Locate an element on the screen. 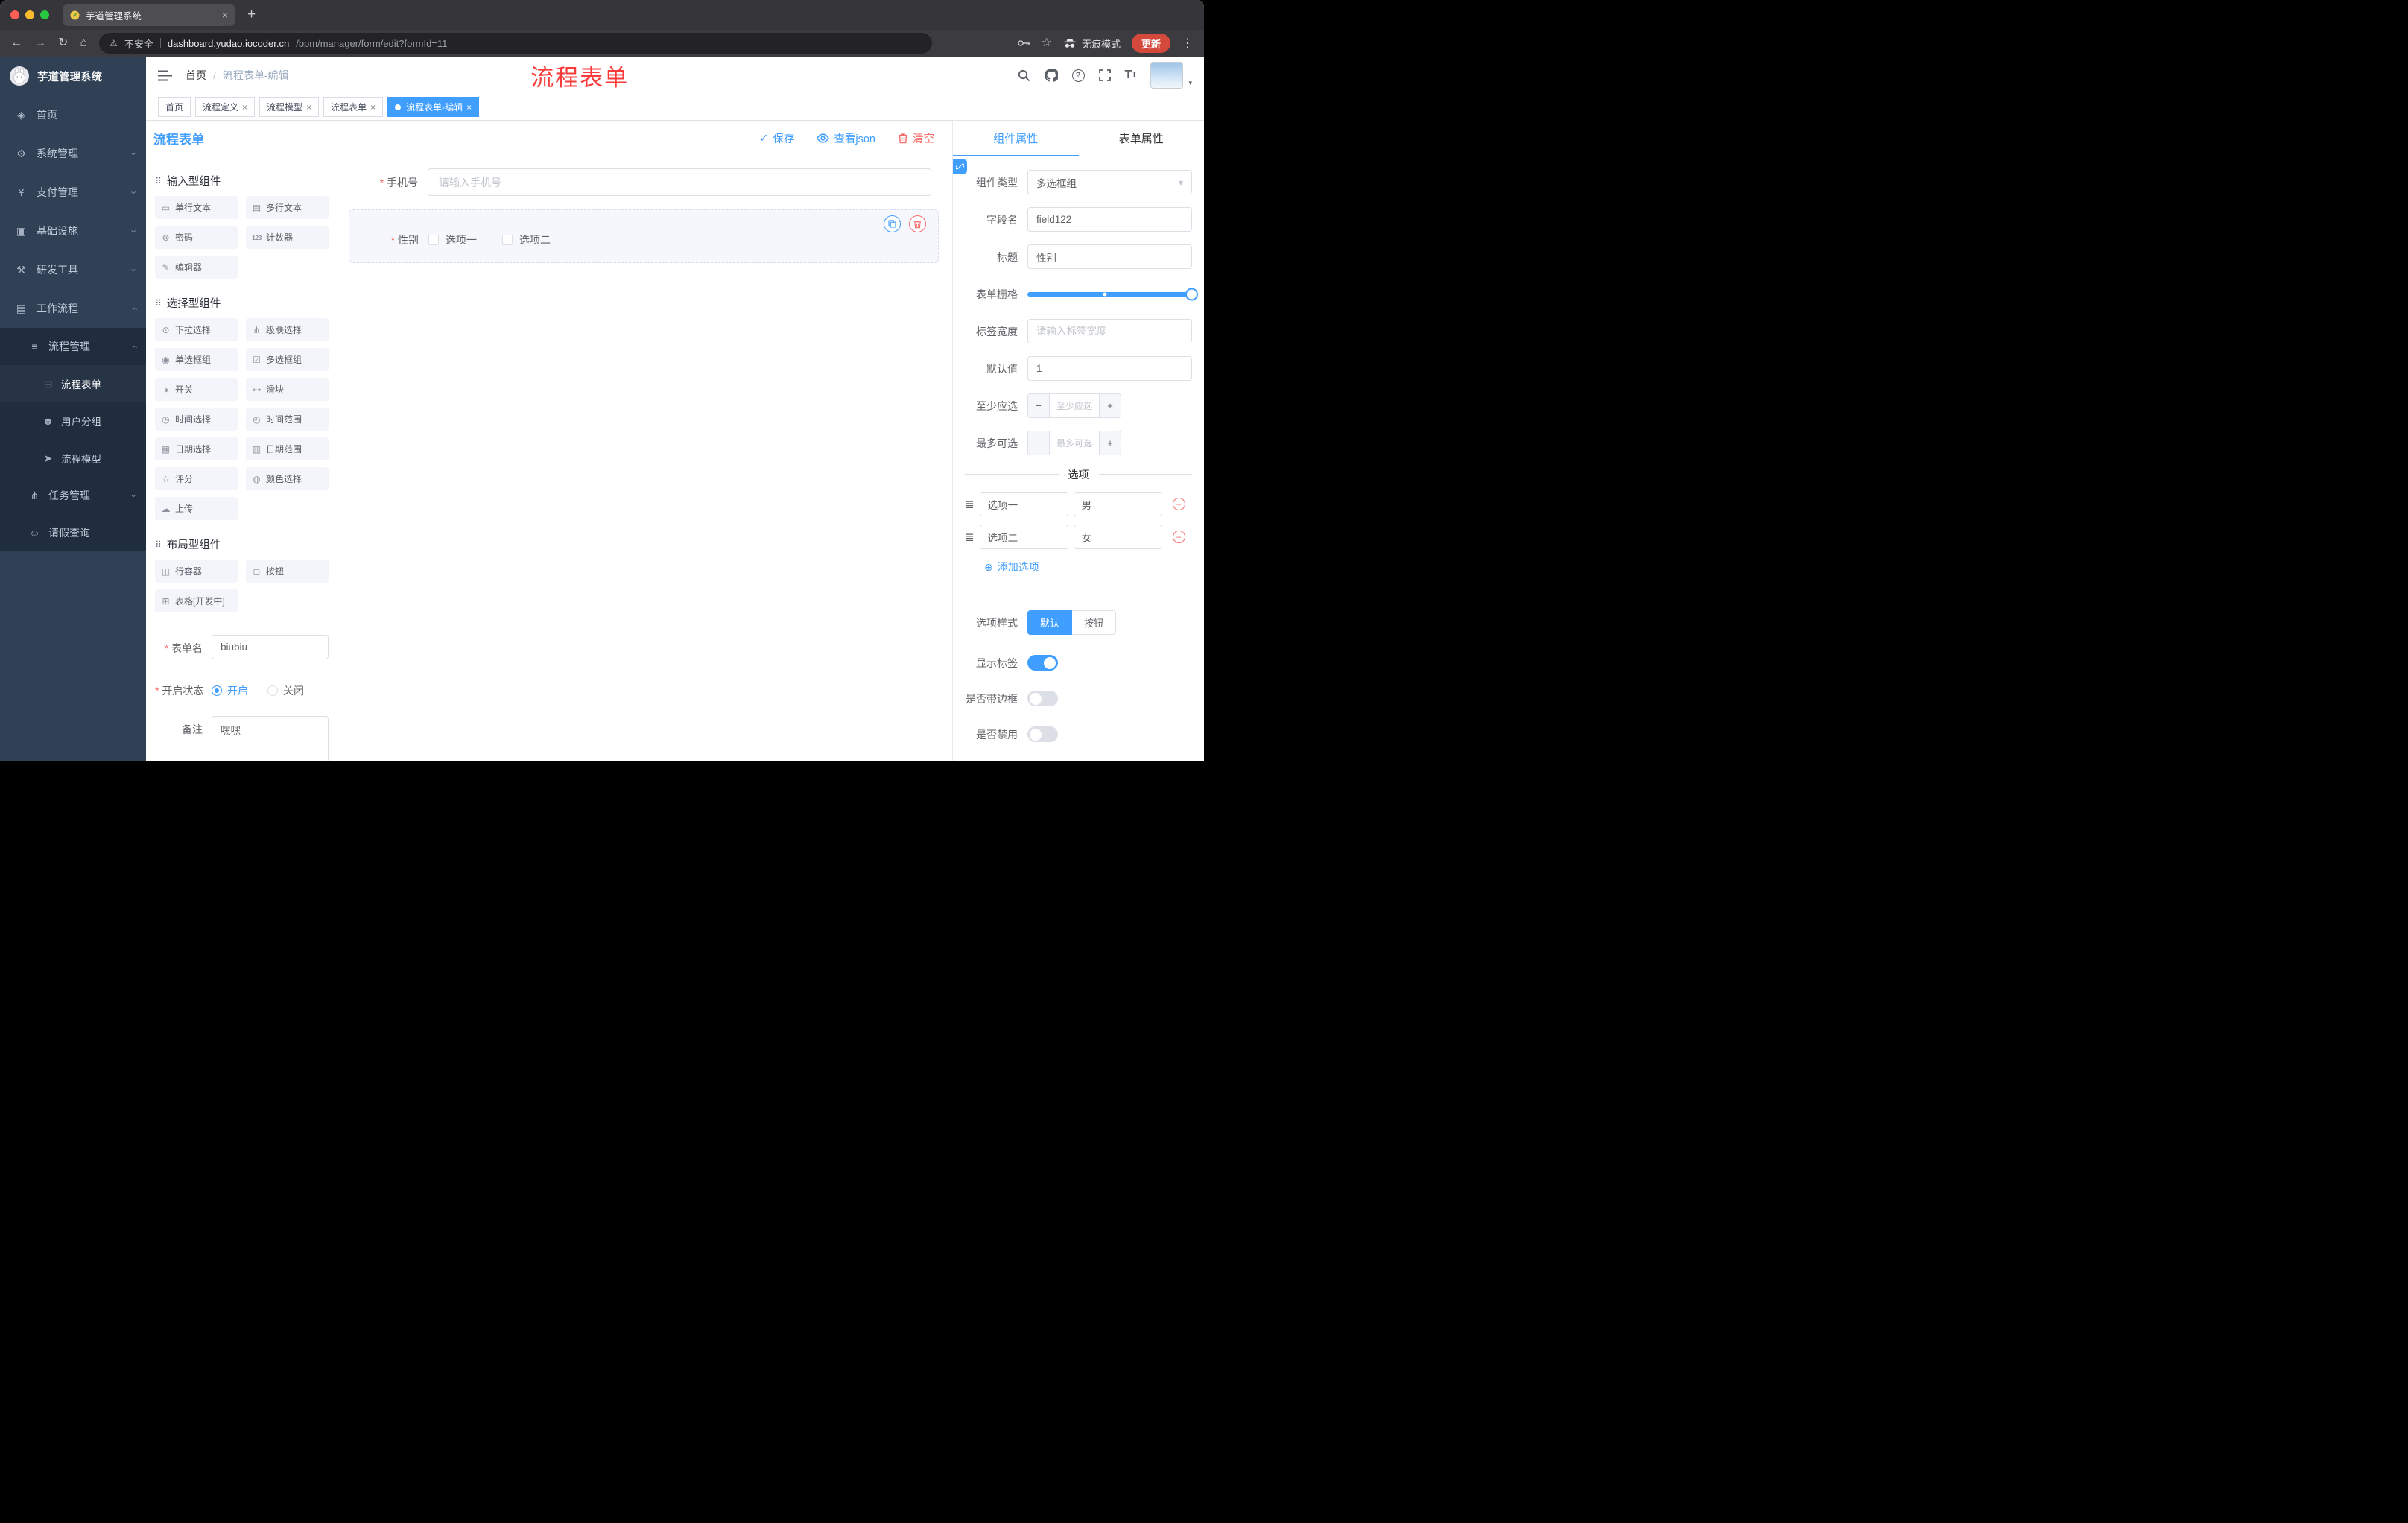 This screenshot has width=2408, height=1523. fullscreen-icon is located at coordinates (1104, 75).